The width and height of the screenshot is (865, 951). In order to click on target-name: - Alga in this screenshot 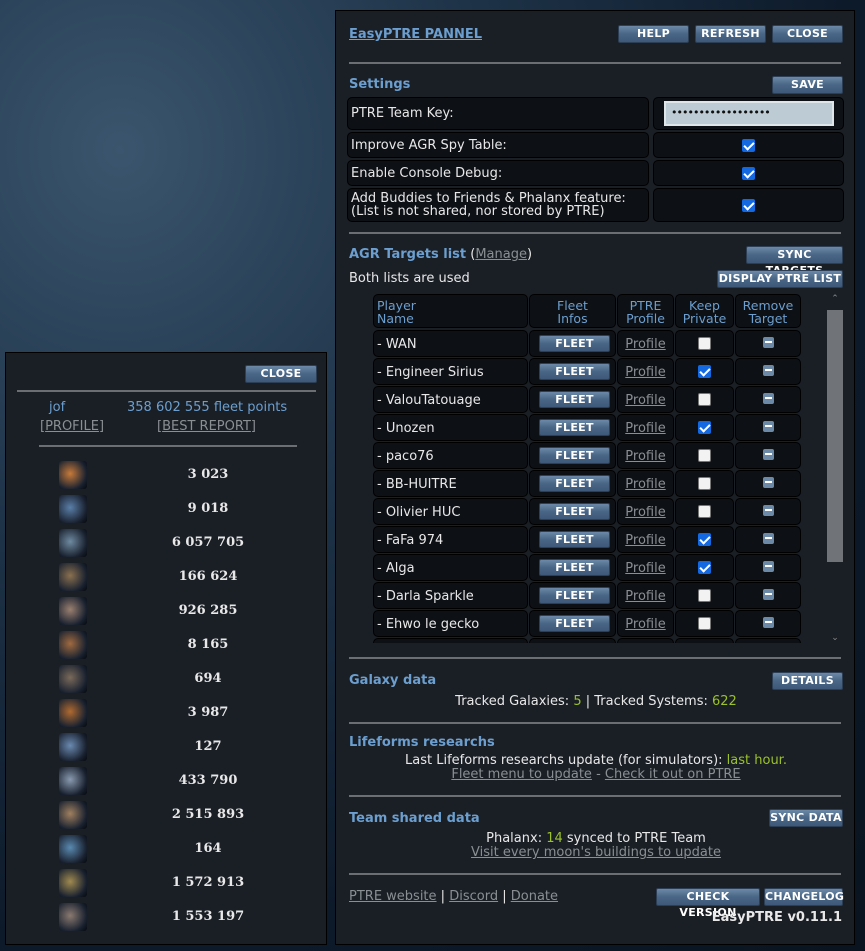, I will do `click(396, 568)`.